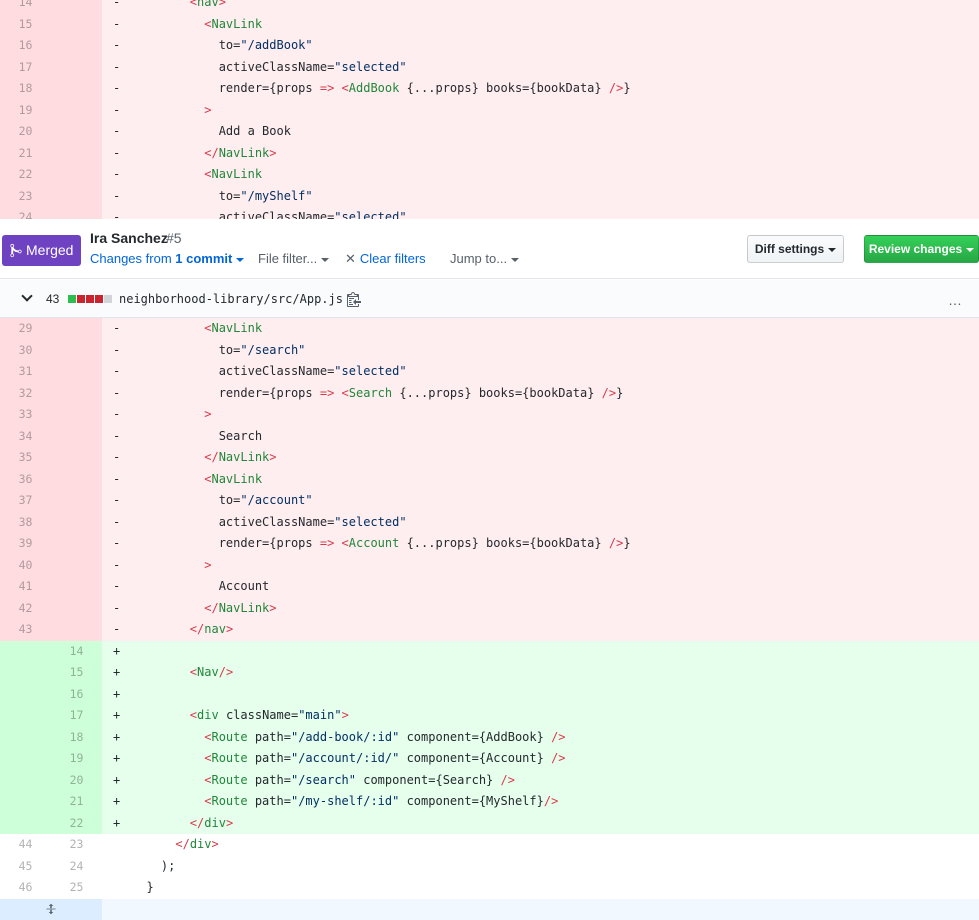  What do you see at coordinates (117, 801) in the screenshot?
I see `diff-marker: +` at bounding box center [117, 801].